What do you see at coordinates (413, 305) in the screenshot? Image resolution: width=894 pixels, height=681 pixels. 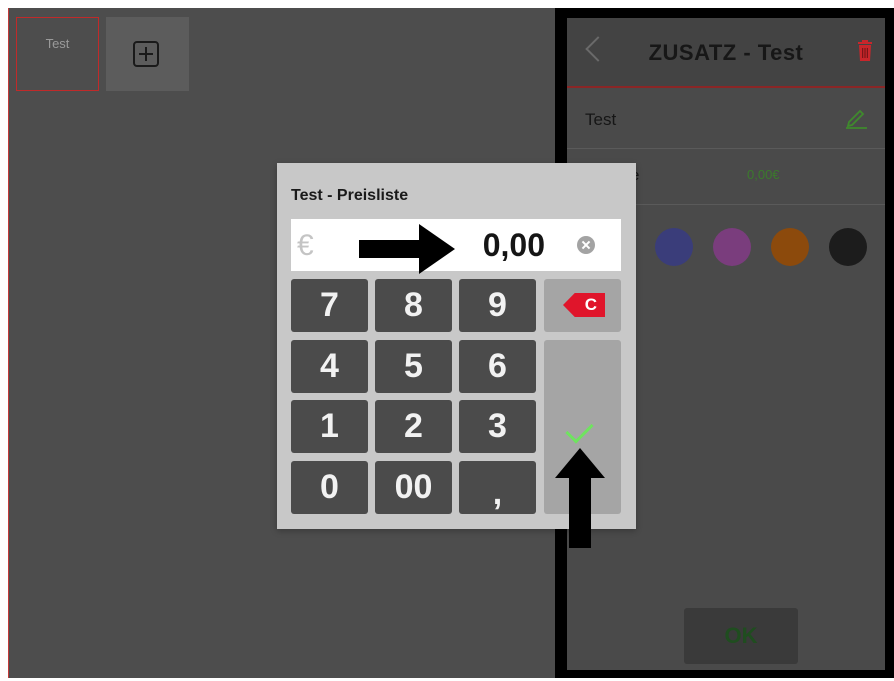 I see `key-8: 8` at bounding box center [413, 305].